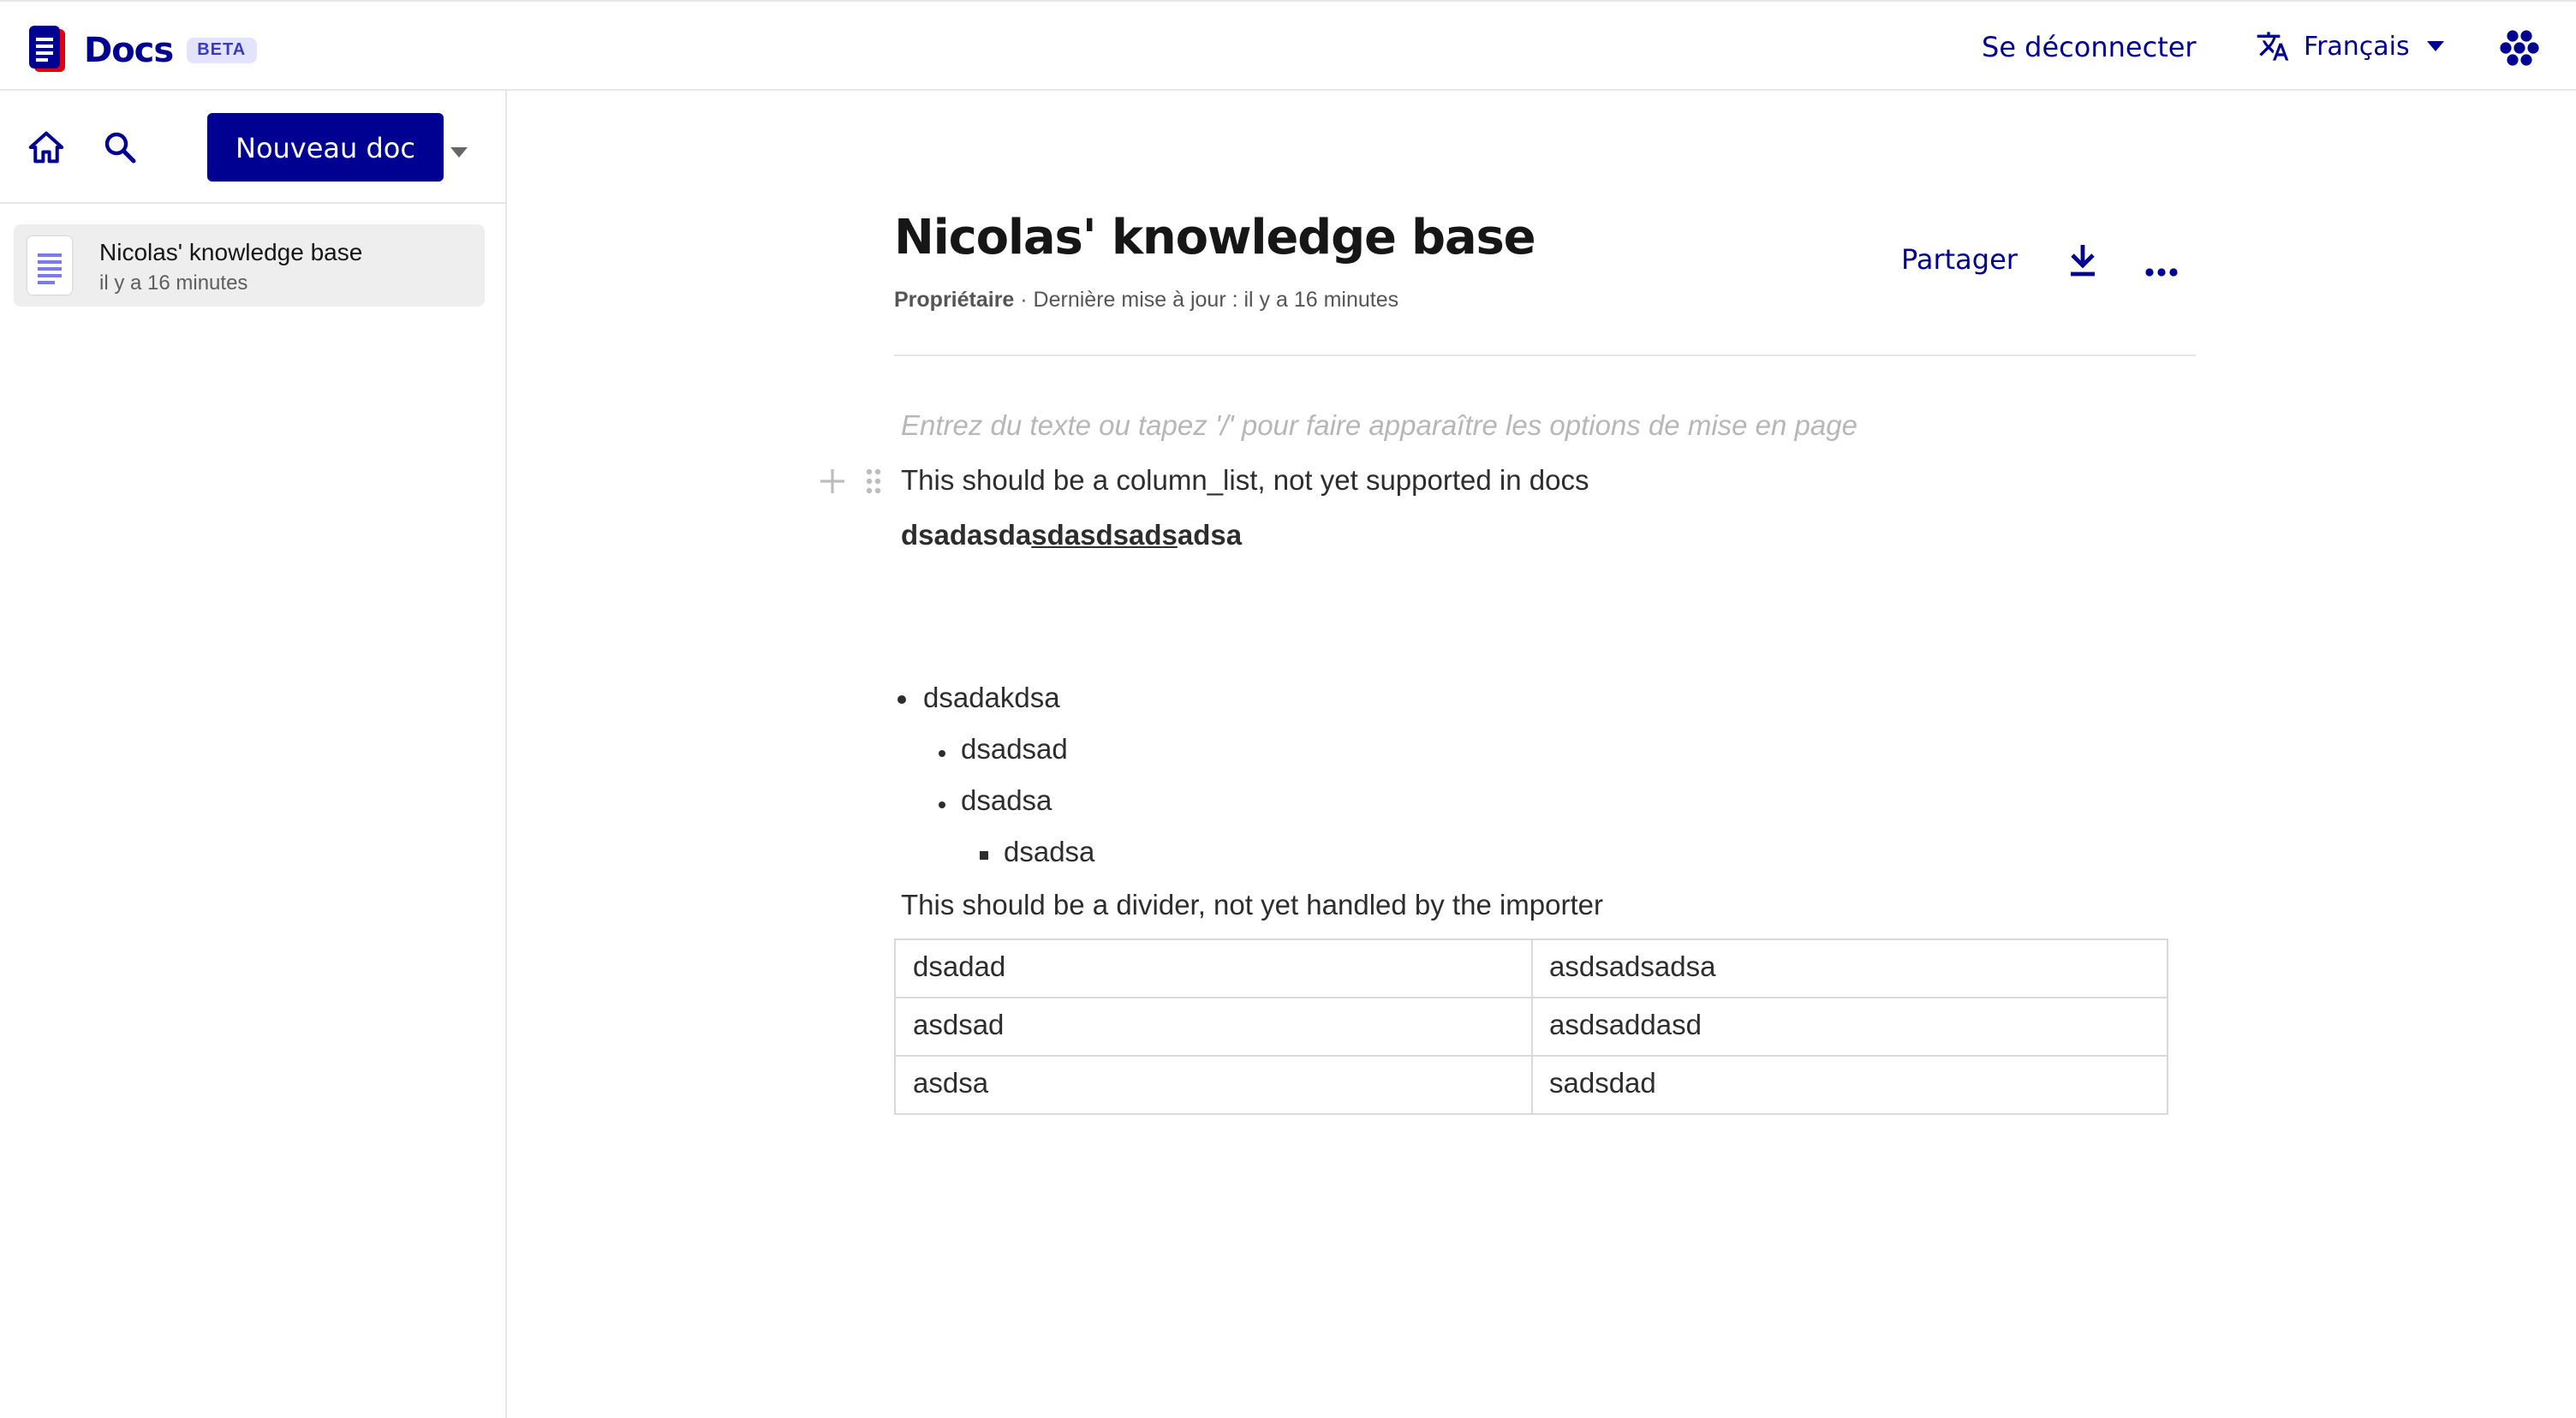 The height and width of the screenshot is (1418, 2576). I want to click on table-row: asdsad asdsaddasd, so click(1531, 1027).